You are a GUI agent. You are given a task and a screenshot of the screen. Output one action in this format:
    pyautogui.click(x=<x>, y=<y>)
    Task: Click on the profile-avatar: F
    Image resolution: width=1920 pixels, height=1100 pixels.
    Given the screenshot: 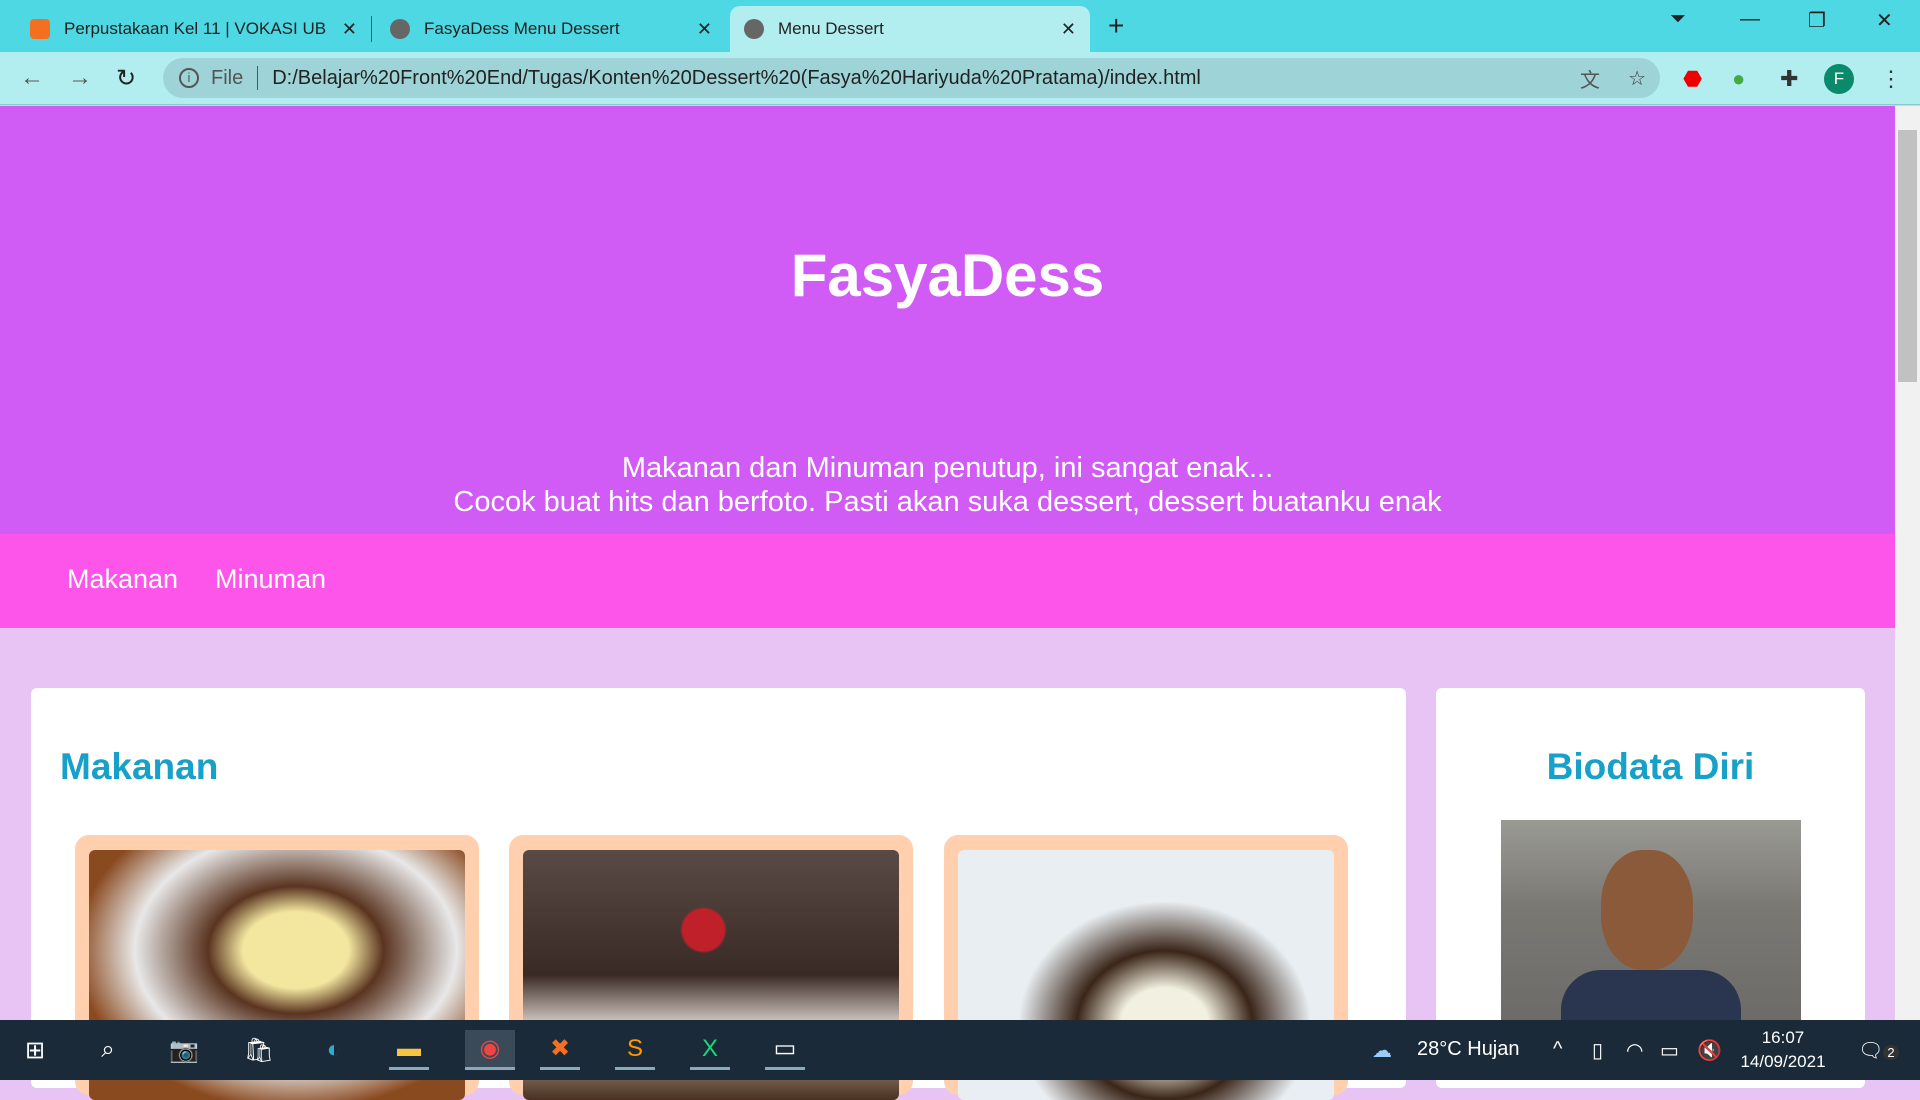 What is the action you would take?
    pyautogui.click(x=1839, y=79)
    